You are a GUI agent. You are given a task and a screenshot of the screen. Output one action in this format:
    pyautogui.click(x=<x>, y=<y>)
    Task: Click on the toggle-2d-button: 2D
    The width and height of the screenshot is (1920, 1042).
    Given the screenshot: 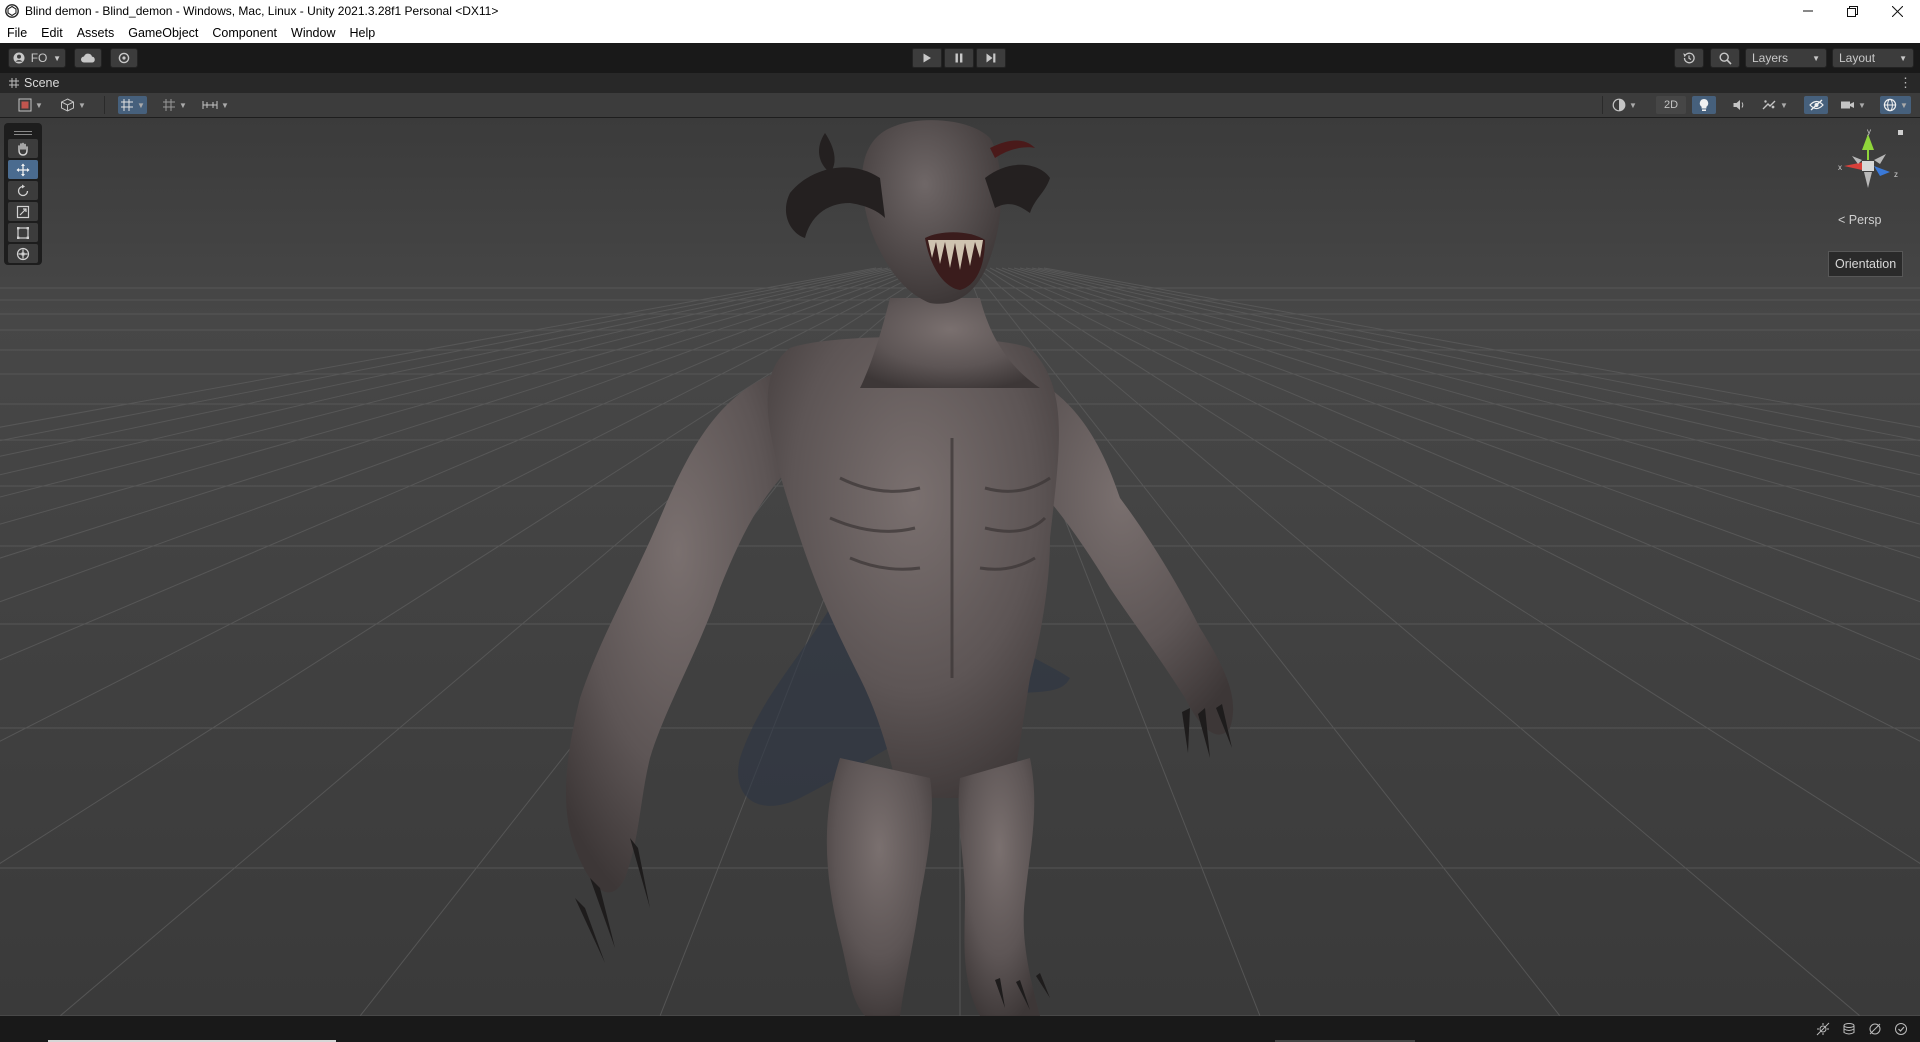 What is the action you would take?
    pyautogui.click(x=1671, y=105)
    